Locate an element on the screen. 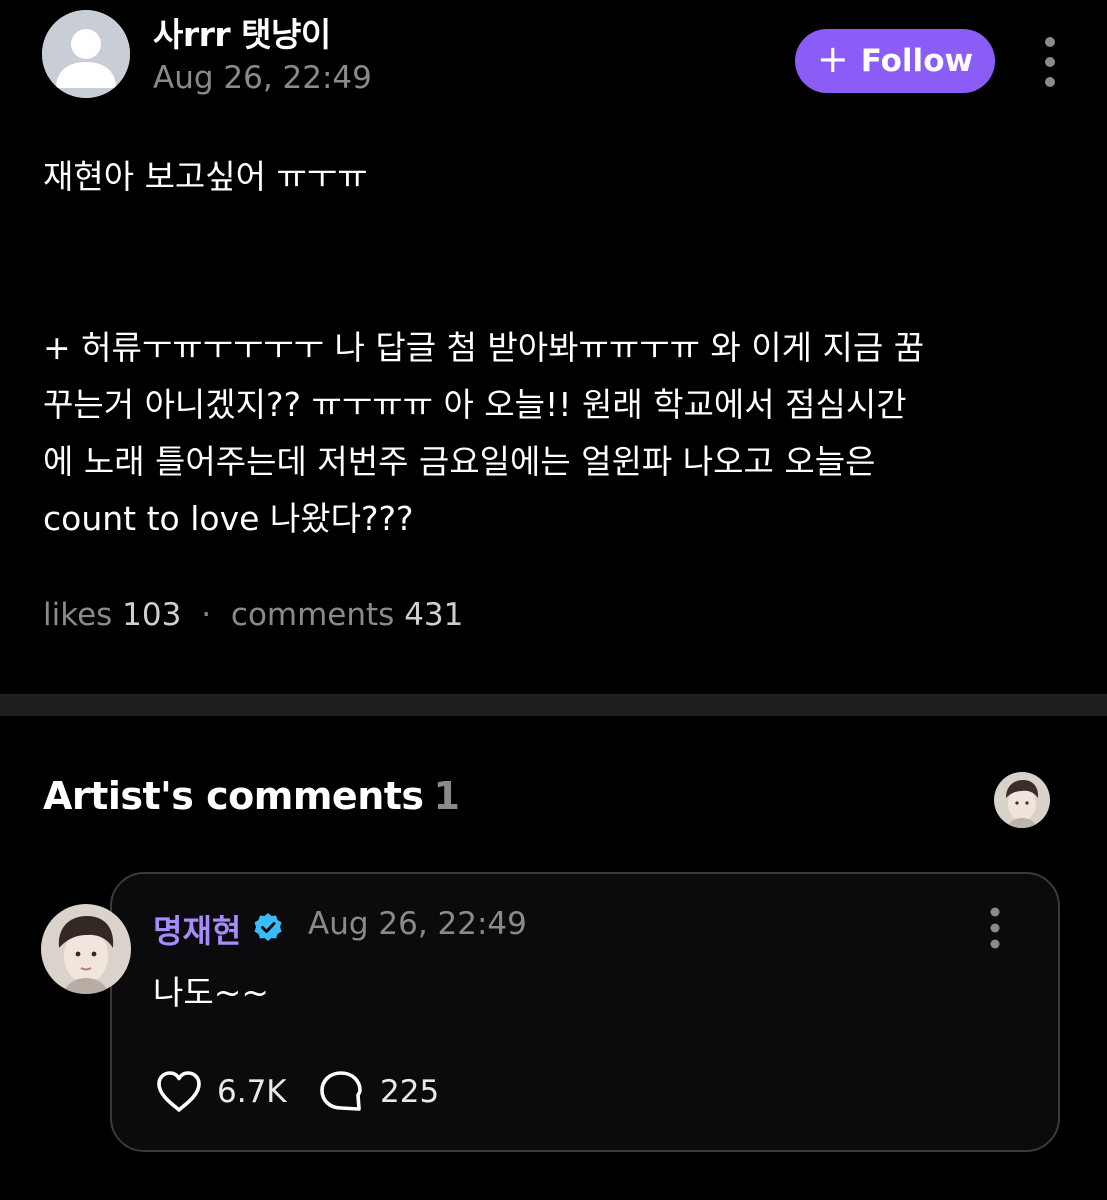 This screenshot has height=1200, width=1107. comments-label: comments is located at coordinates (312, 615).